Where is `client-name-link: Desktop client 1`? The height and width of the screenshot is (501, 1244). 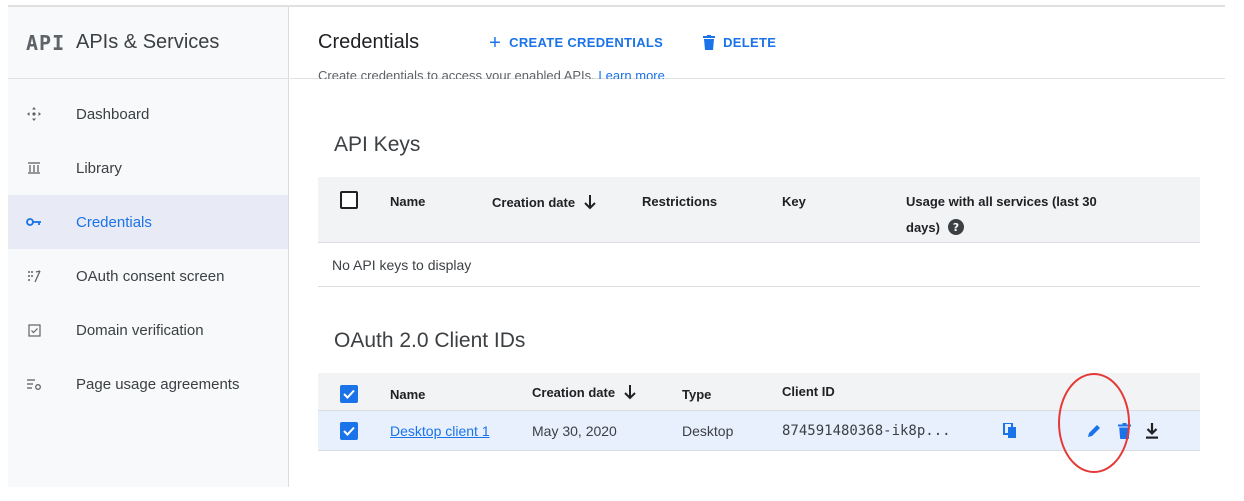 client-name-link: Desktop client 1 is located at coordinates (440, 431).